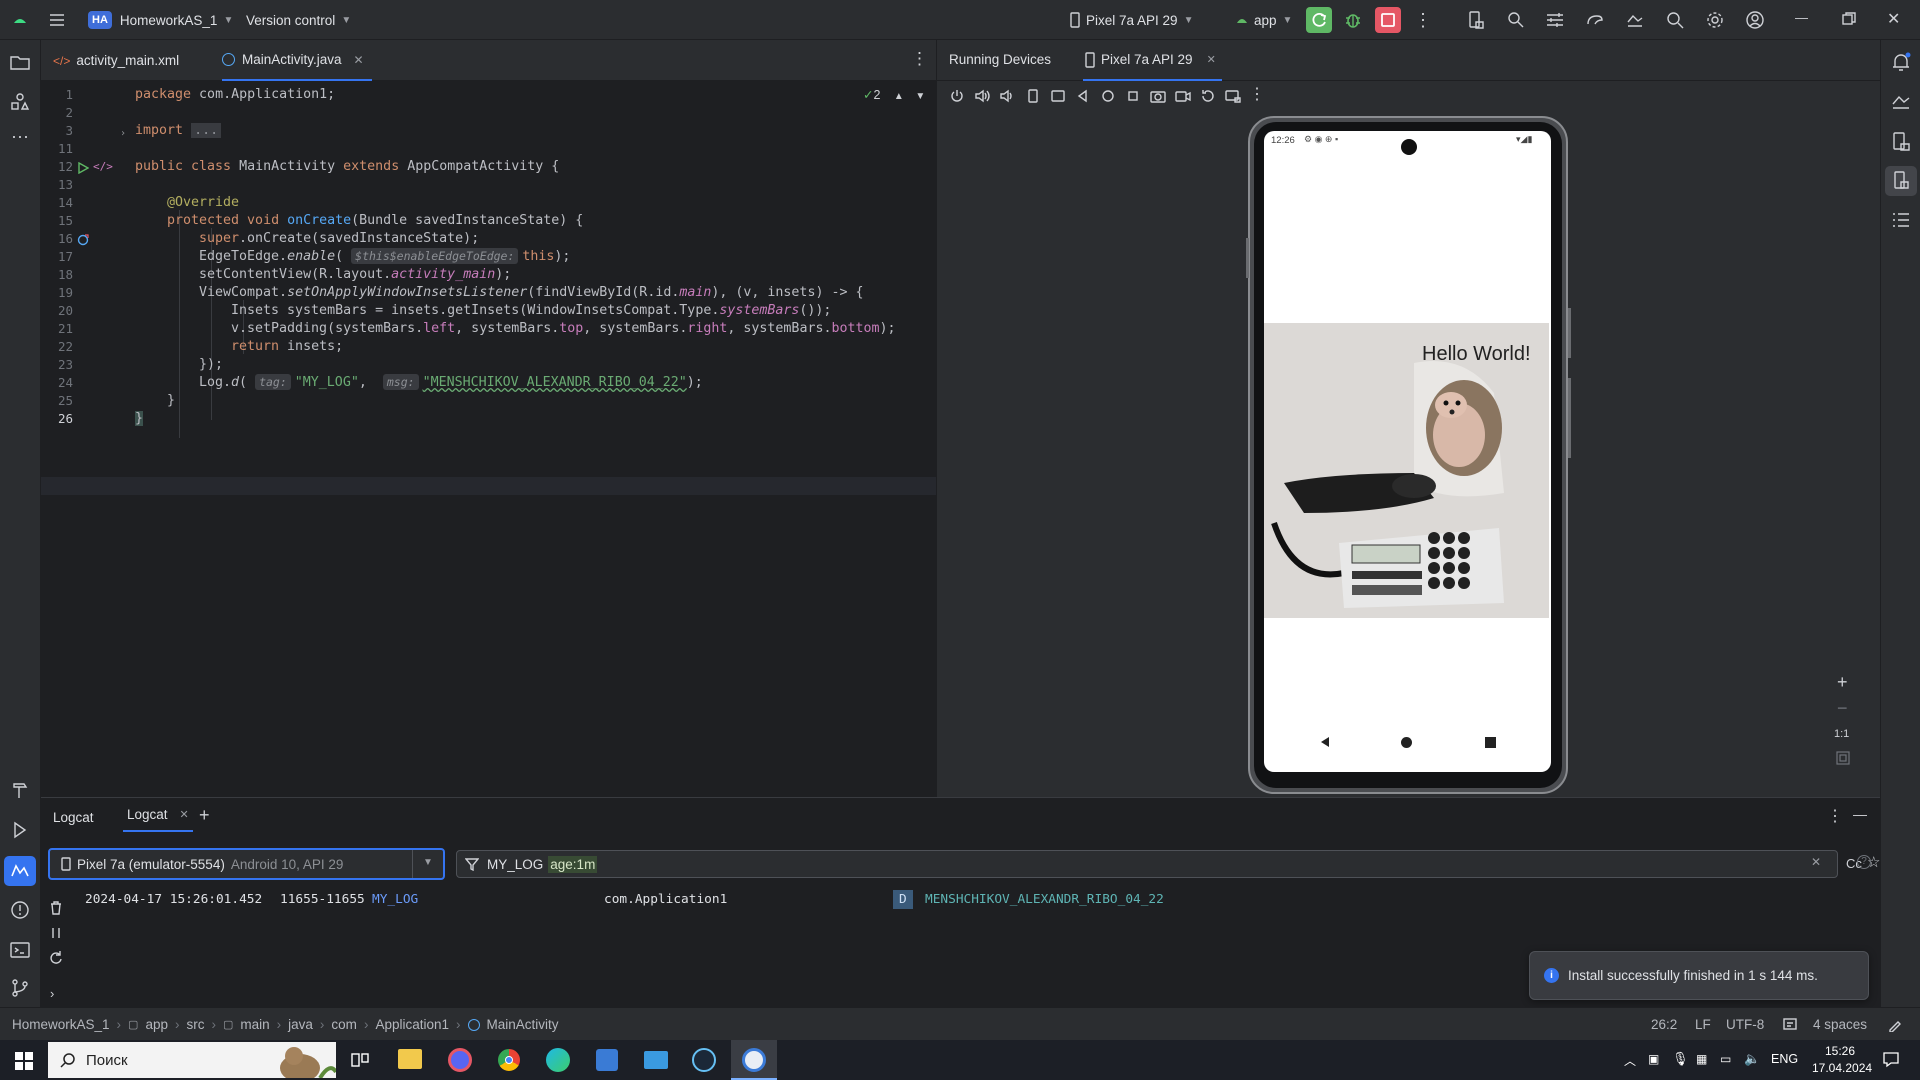 The width and height of the screenshot is (1920, 1080). I want to click on edge-icon, so click(558, 1060).